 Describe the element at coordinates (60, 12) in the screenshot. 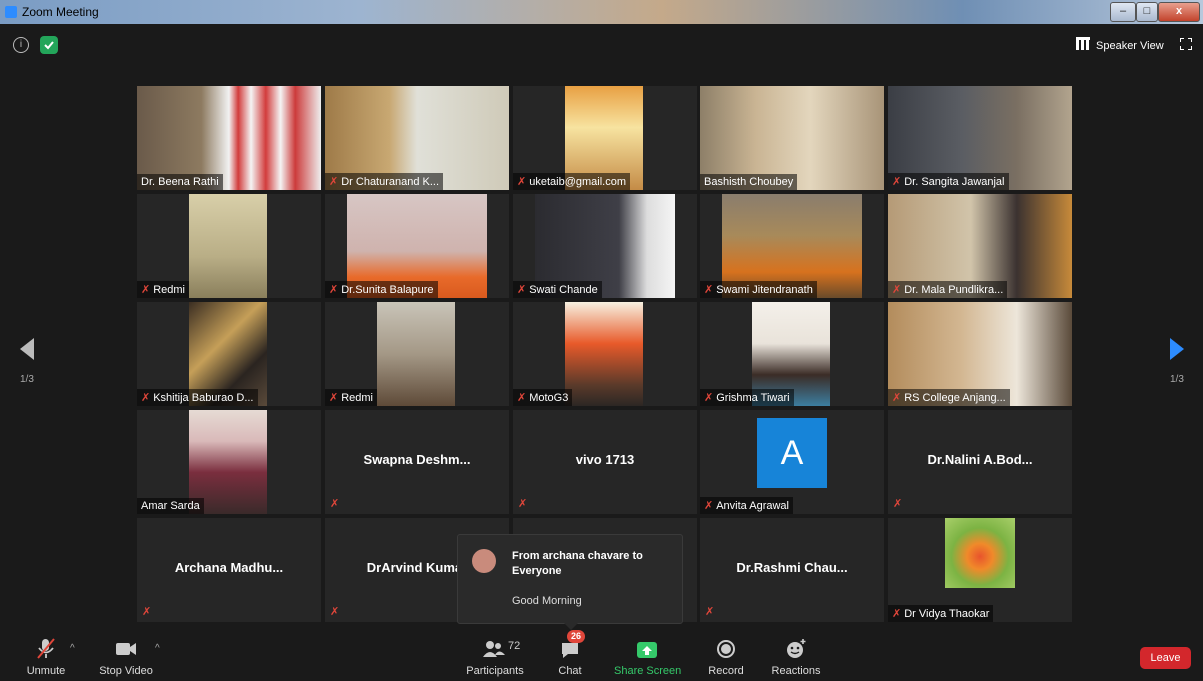

I see `window-title: Zoom Meeting` at that location.